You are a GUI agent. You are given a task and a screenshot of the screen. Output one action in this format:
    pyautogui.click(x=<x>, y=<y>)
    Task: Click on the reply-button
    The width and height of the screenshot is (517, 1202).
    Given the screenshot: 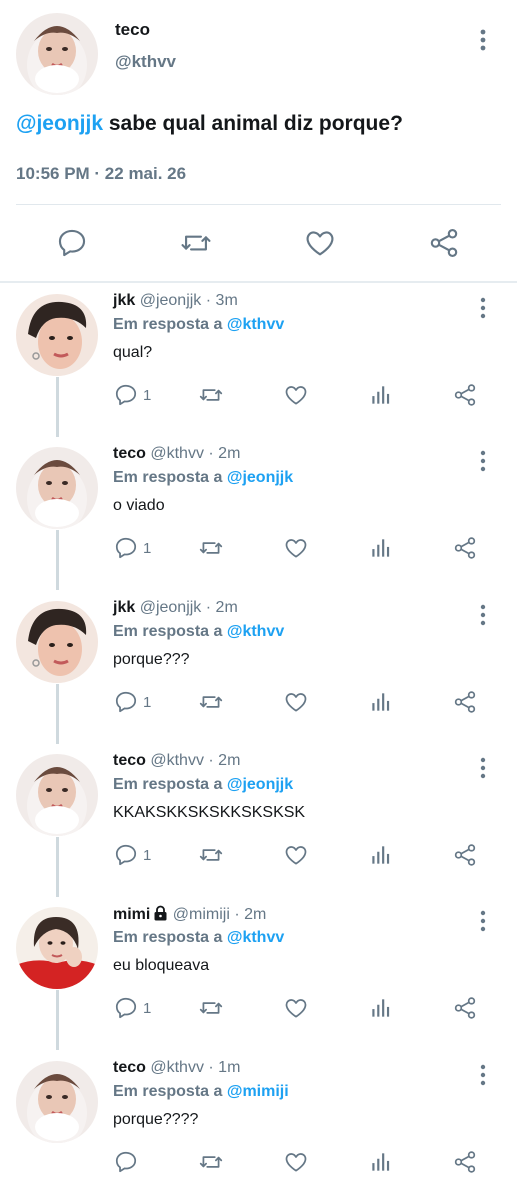 What is the action you would take?
    pyautogui.click(x=128, y=1162)
    